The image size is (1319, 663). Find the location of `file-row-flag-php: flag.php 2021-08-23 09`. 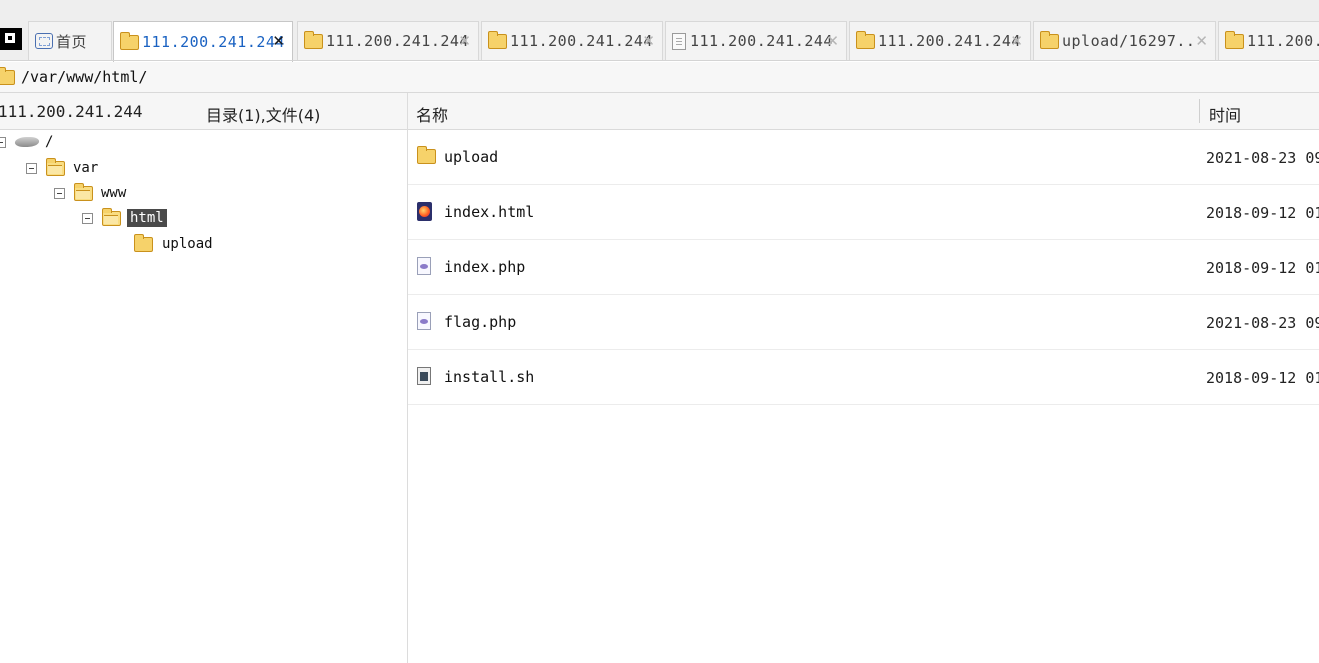

file-row-flag-php: flag.php 2021-08-23 09 is located at coordinates (863, 322).